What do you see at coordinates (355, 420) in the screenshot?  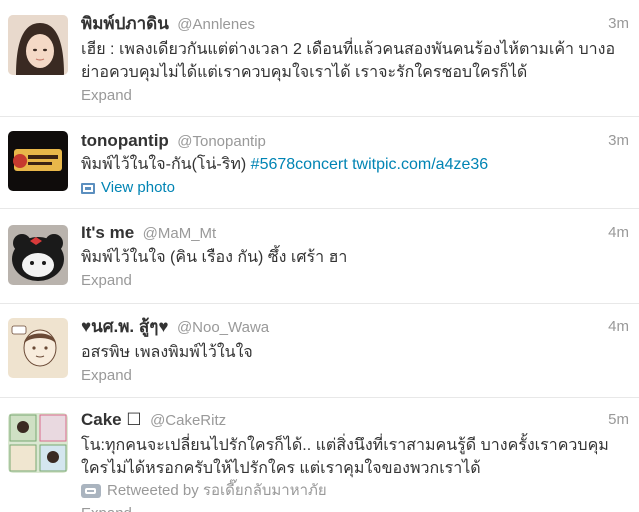 I see `tweet-header: Cake ☐ @CakeRitz 5m` at bounding box center [355, 420].